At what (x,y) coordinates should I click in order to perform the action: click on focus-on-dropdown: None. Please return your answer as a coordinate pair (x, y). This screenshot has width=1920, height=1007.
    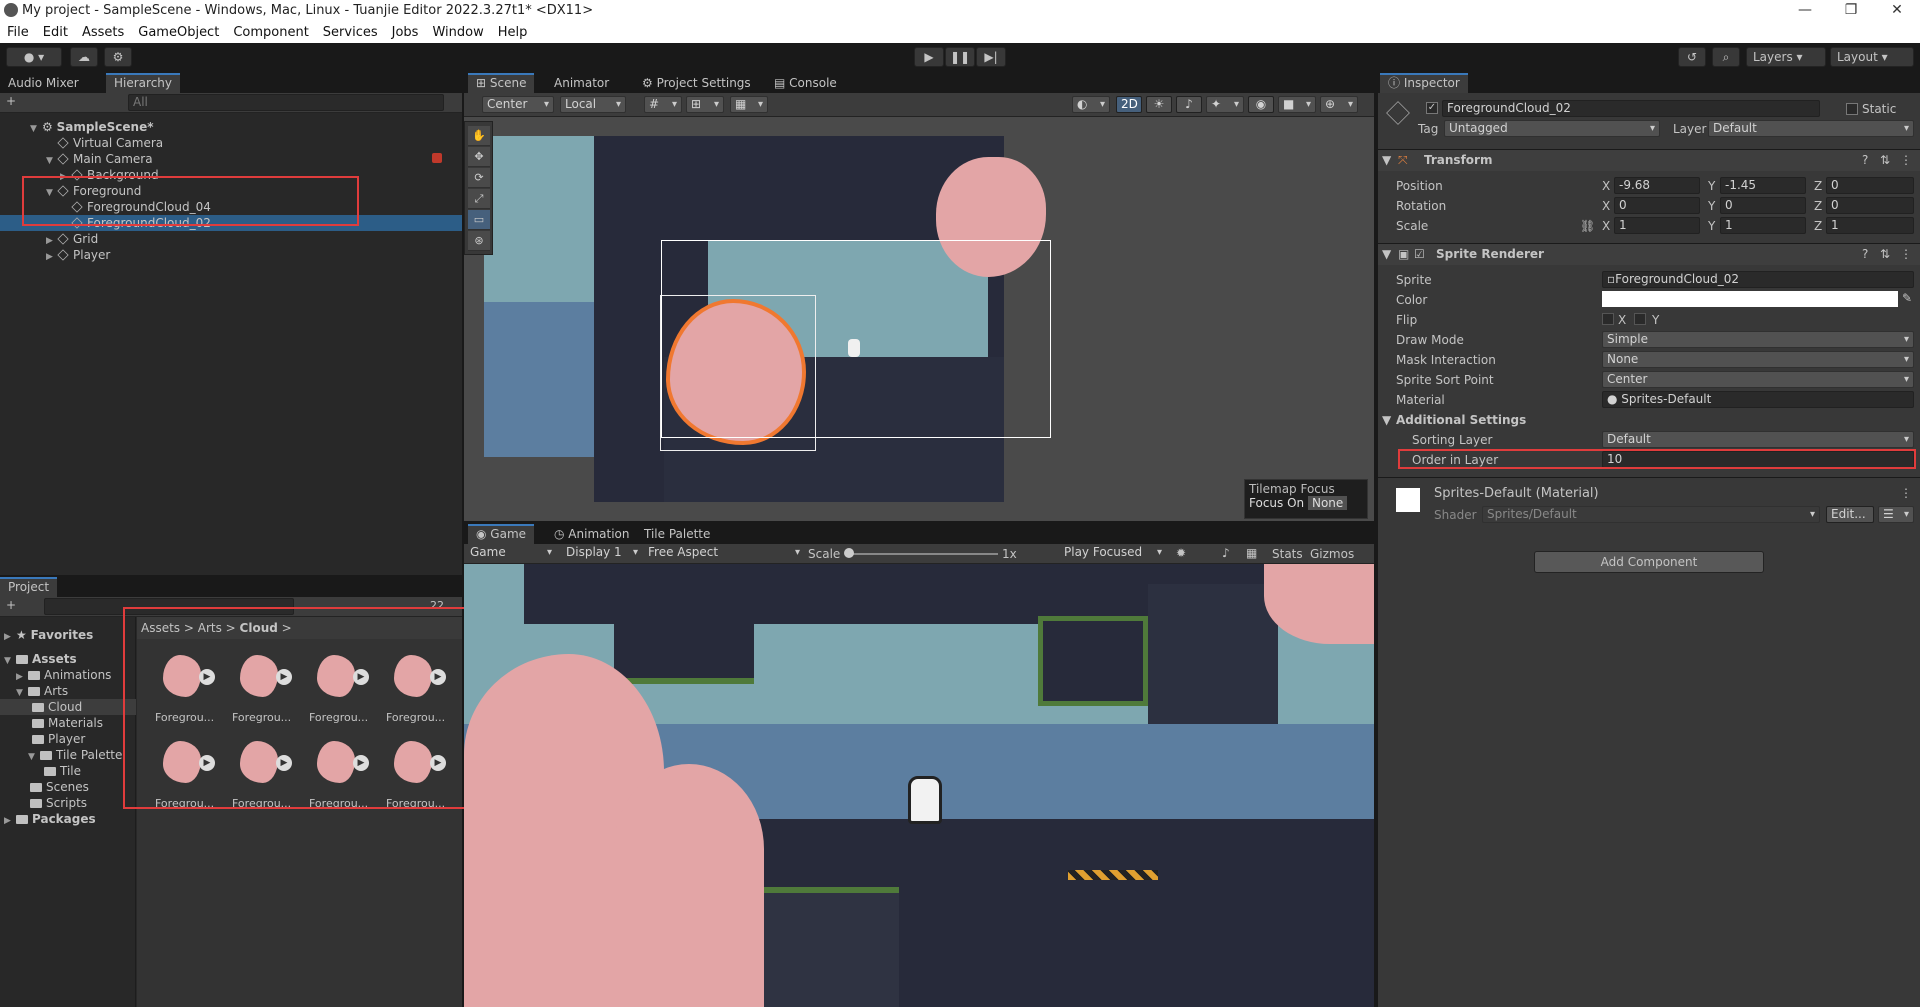
    Looking at the image, I should click on (1327, 503).